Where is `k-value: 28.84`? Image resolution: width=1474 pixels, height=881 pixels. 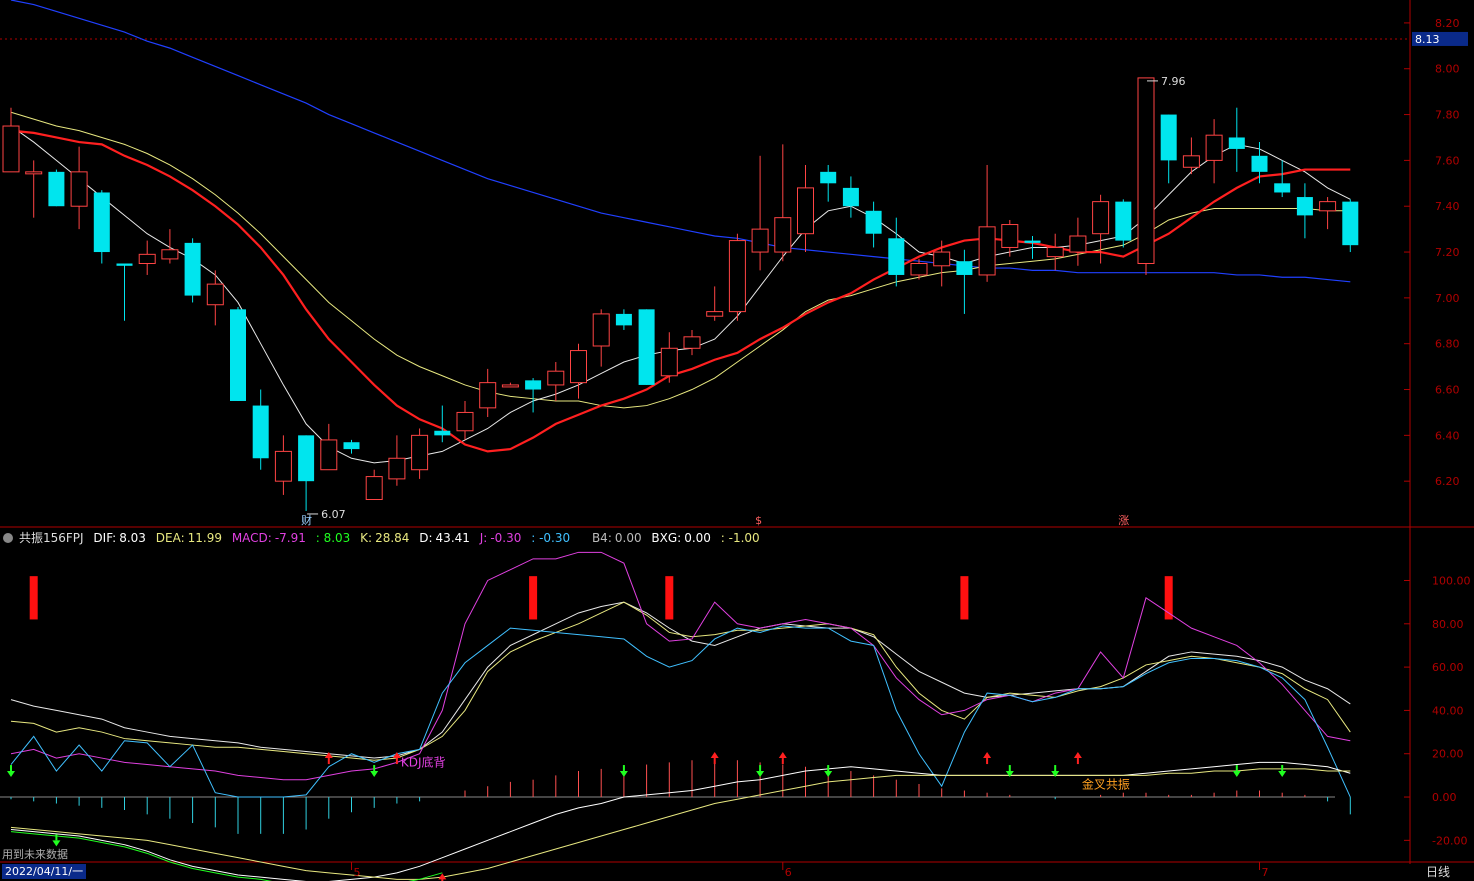
k-value: 28.84 is located at coordinates (392, 538).